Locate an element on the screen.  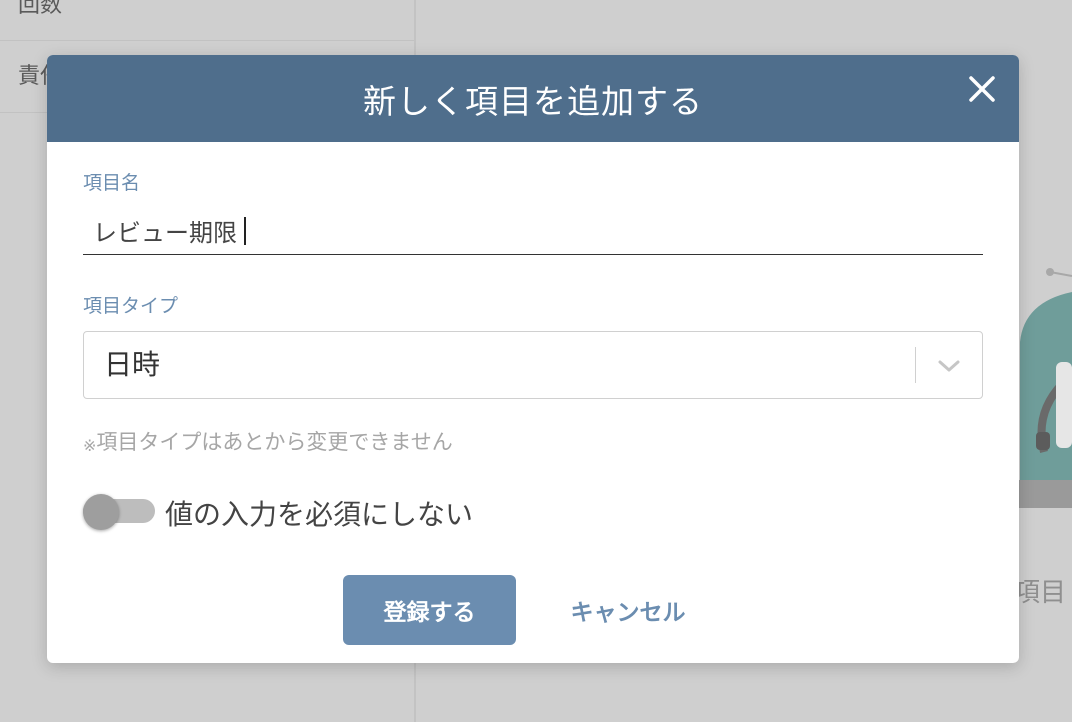
cancel-button: キャンセル is located at coordinates (628, 610).